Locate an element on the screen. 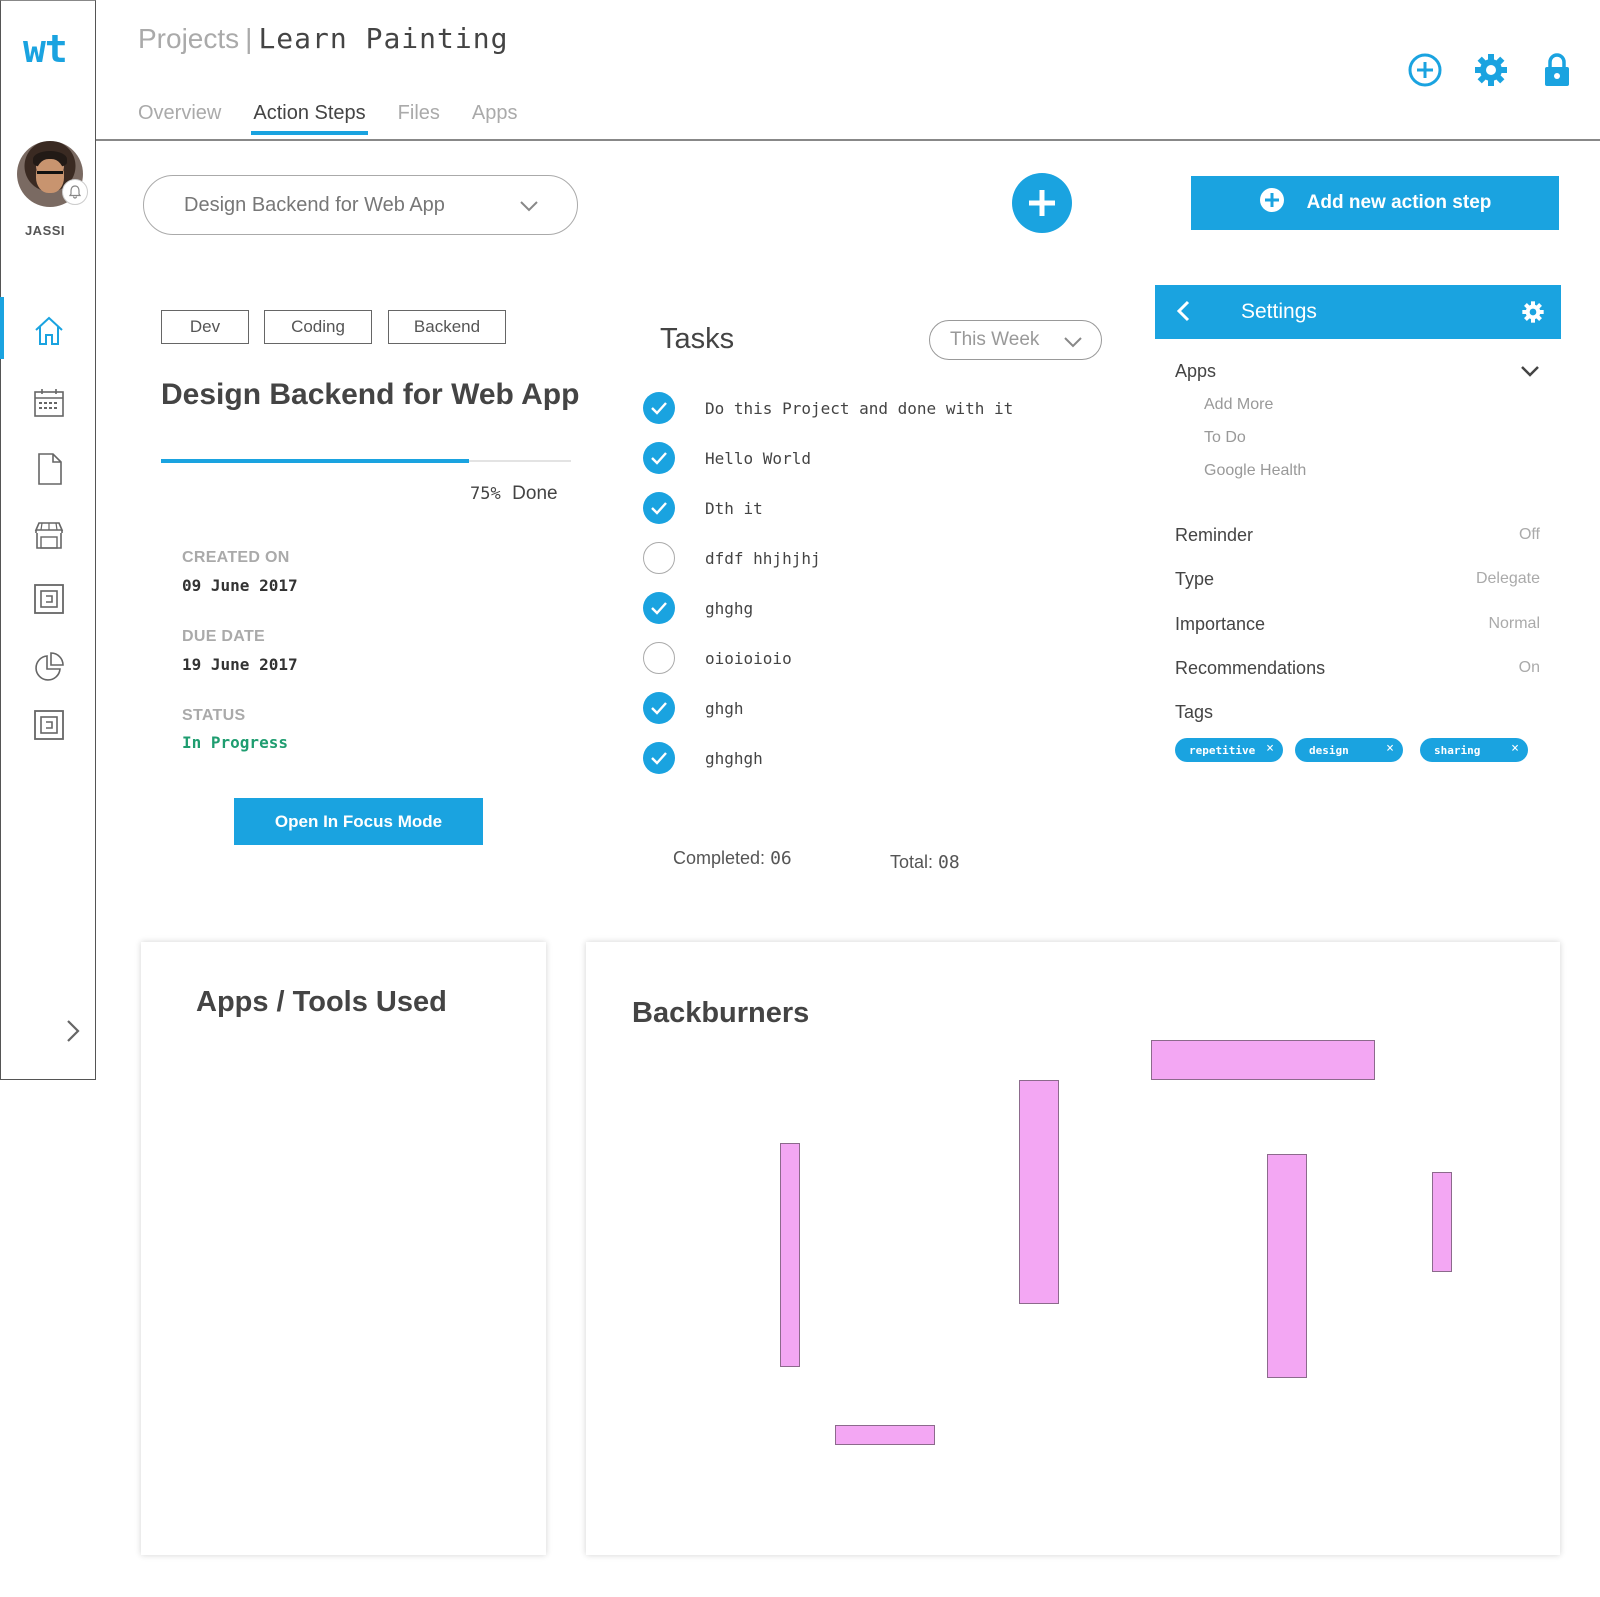 The height and width of the screenshot is (1597, 1600). apps-tools-card: Apps / Tools Used is located at coordinates (343, 1248).